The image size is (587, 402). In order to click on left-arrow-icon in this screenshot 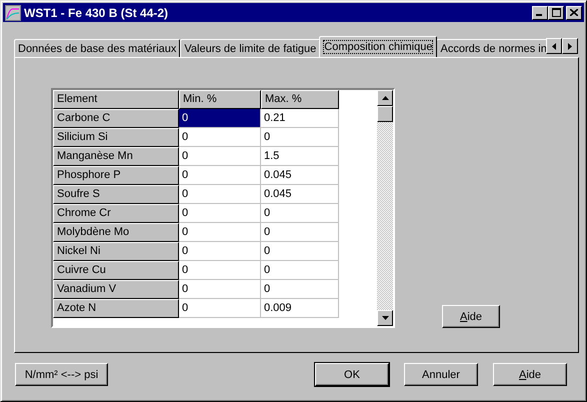, I will do `click(554, 46)`.